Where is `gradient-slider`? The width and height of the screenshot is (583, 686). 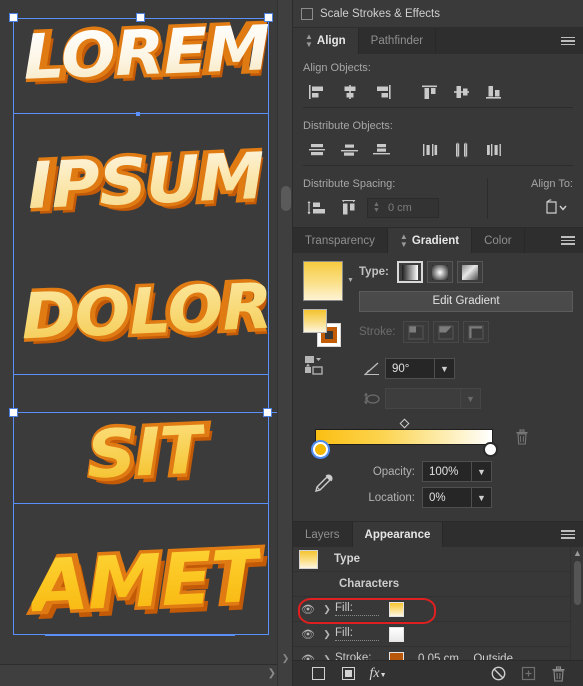 gradient-slider is located at coordinates (420, 437).